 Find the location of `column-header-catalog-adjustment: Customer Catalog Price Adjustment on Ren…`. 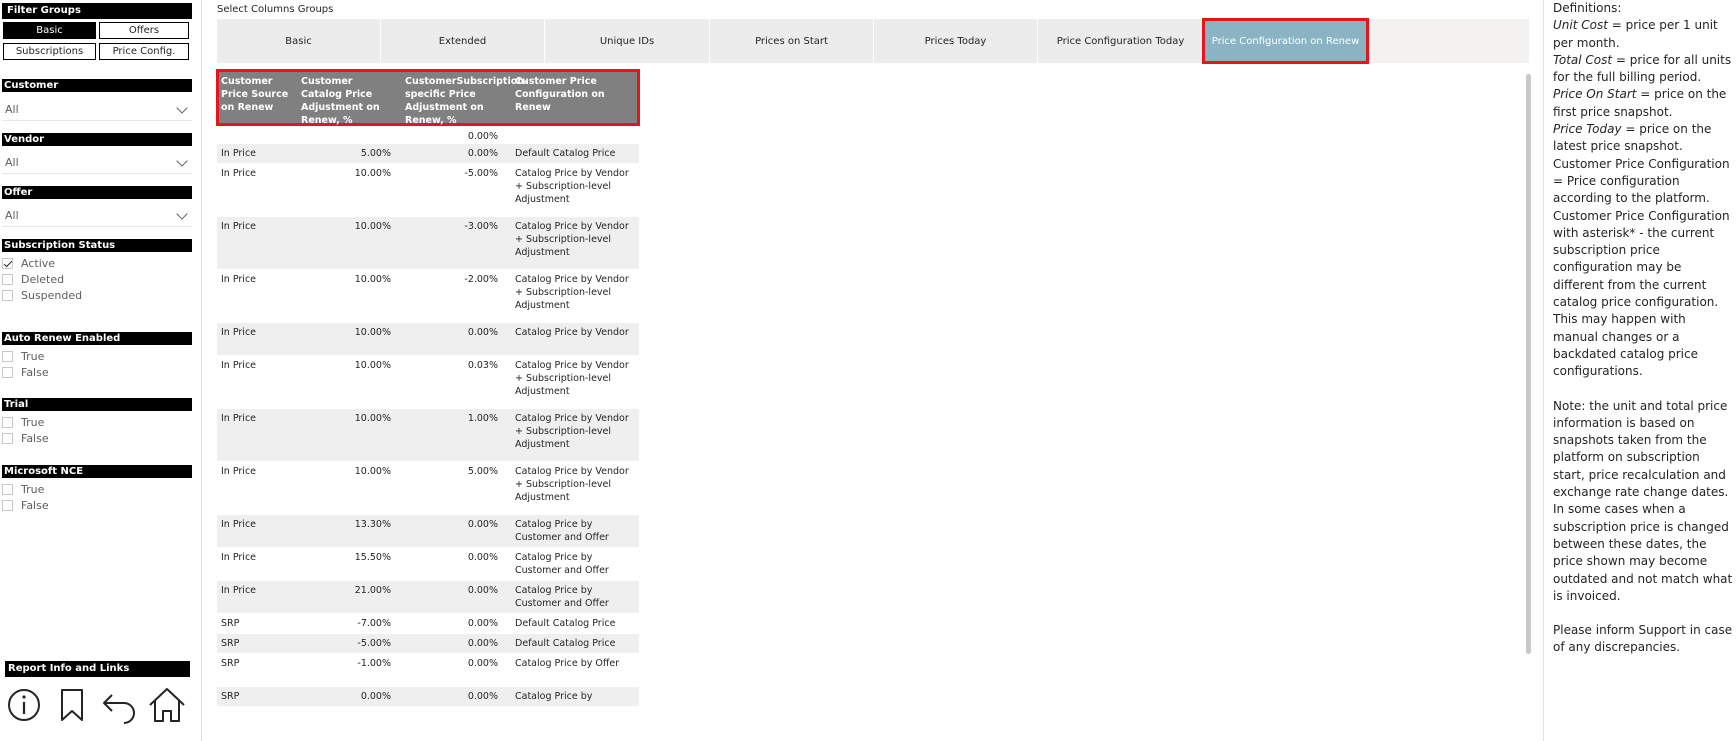

column-header-catalog-adjustment: Customer Catalog Price Adjustment on Ren… is located at coordinates (346, 101).